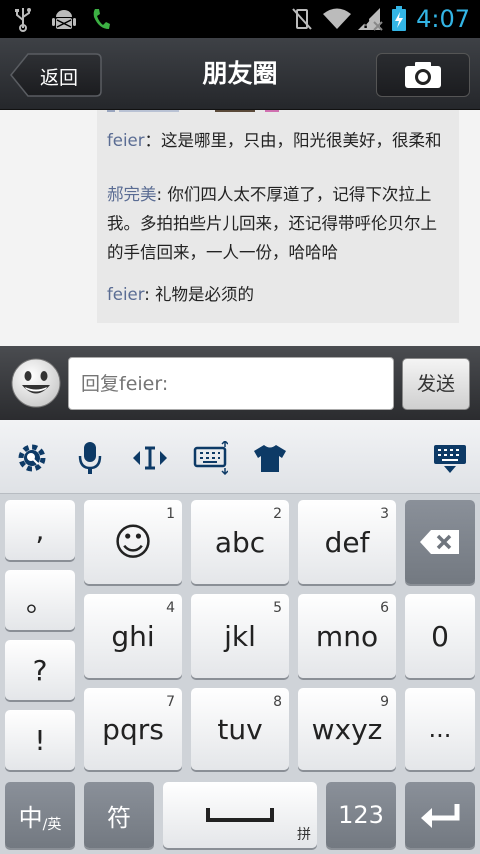 The height and width of the screenshot is (854, 480). I want to click on camera-icon, so click(423, 75).